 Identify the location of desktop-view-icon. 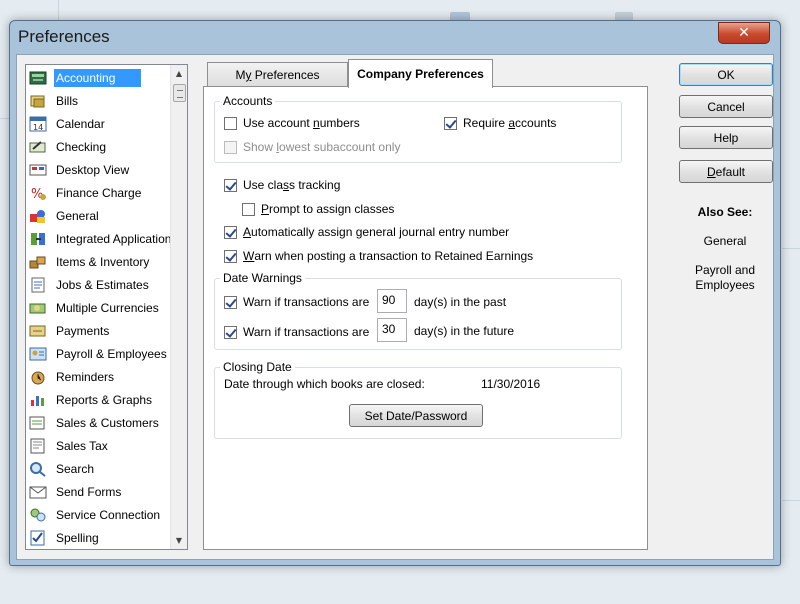
(38, 170).